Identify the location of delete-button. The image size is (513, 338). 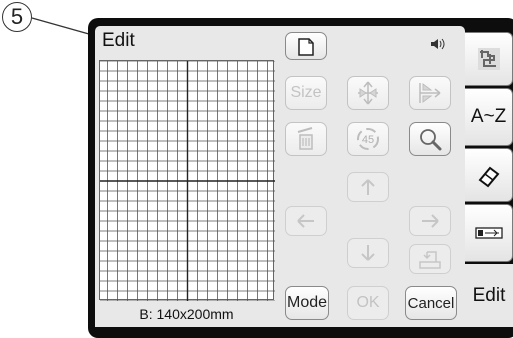
(306, 139).